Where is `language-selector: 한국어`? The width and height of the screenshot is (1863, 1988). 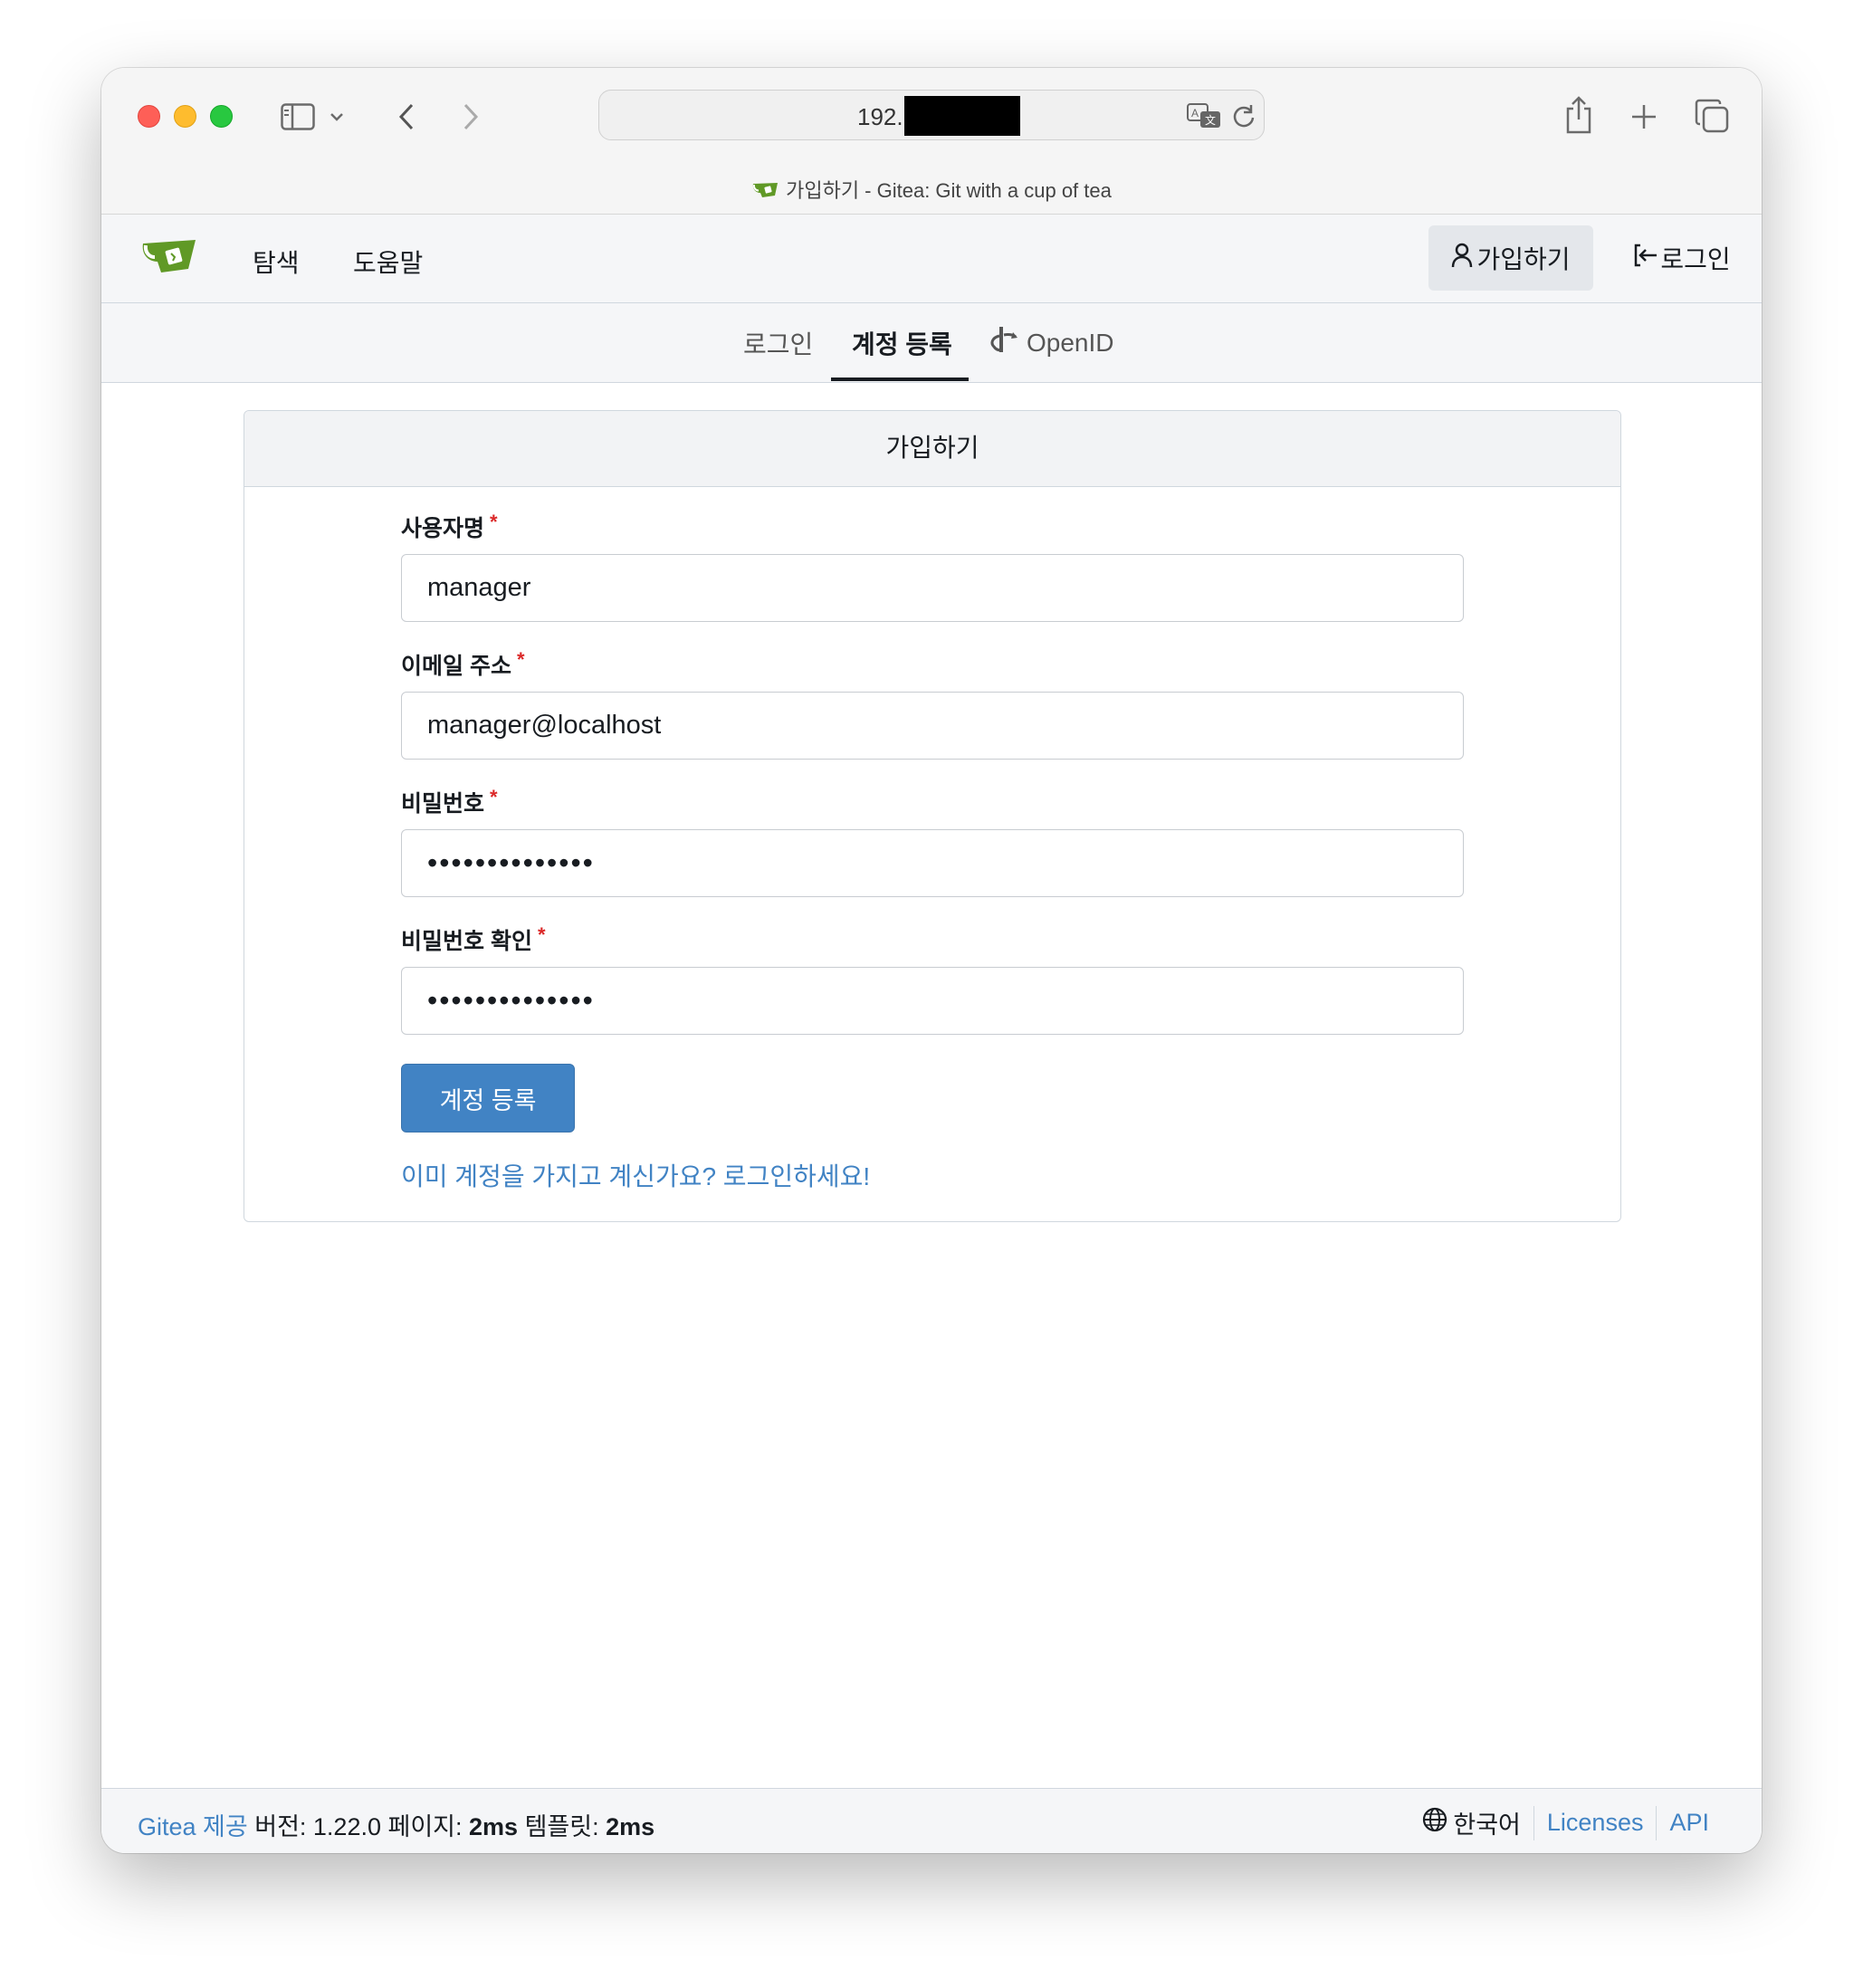
language-selector: 한국어 is located at coordinates (1471, 1822).